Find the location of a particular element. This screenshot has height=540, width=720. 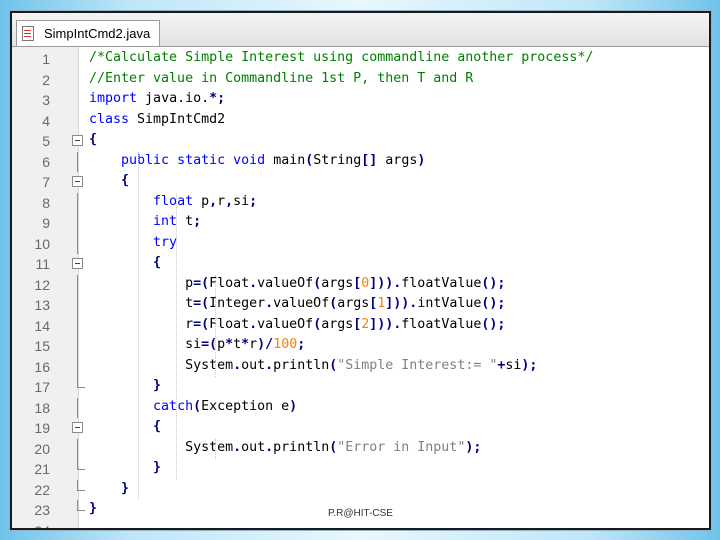

line-number: 24 is located at coordinates (31, 526).